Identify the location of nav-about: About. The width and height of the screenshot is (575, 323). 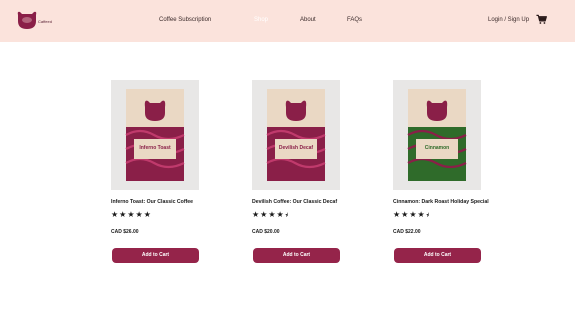
(308, 20).